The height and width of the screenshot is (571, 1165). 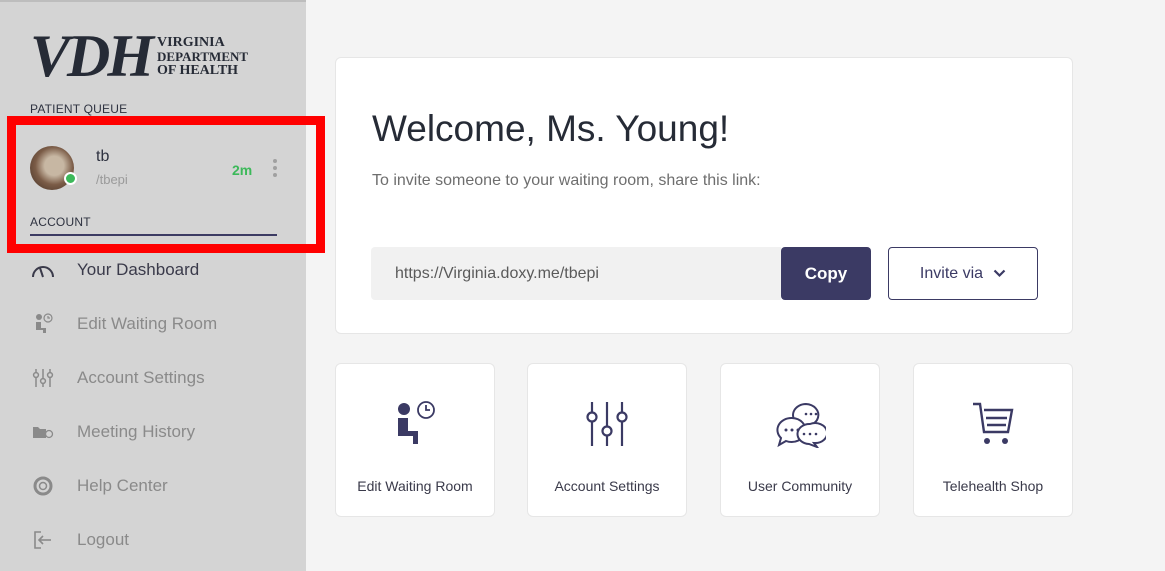 What do you see at coordinates (43, 540) in the screenshot?
I see `logout-icon` at bounding box center [43, 540].